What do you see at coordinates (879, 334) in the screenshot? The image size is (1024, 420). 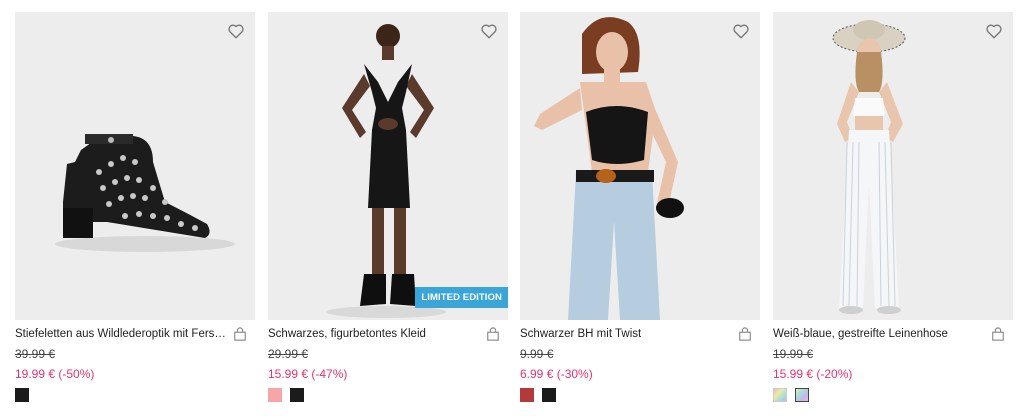 I see `product-title: Weiß-blaue, gestreifte Leinenhose` at bounding box center [879, 334].